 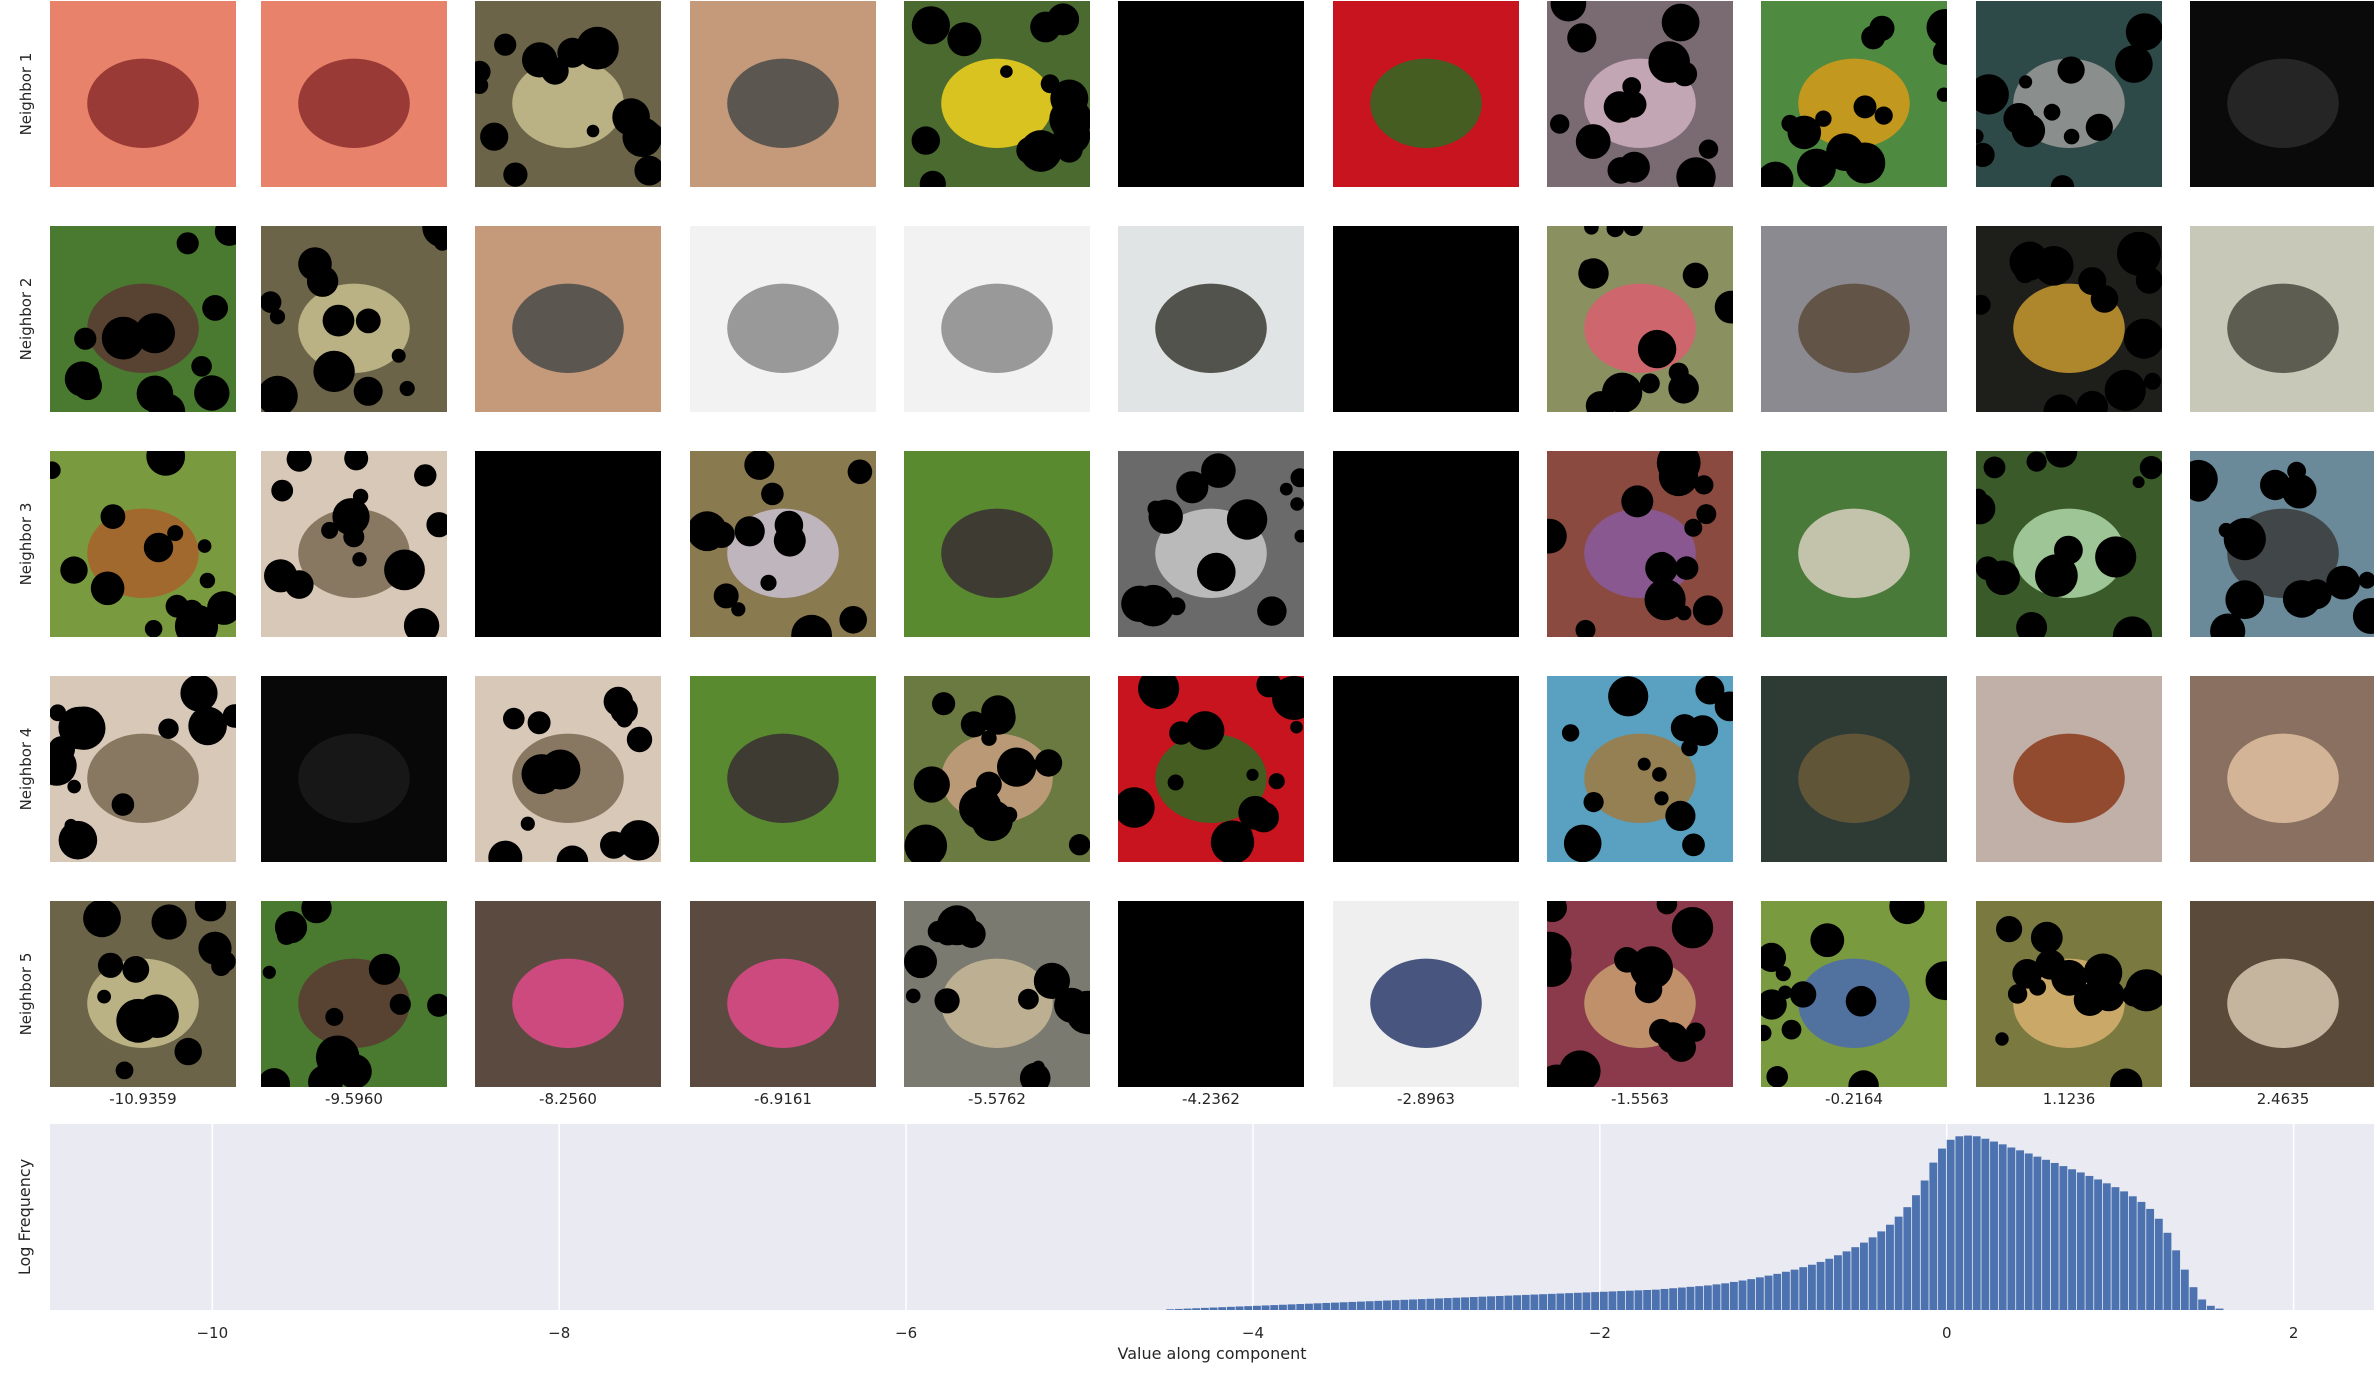 I want to click on x-tick-label: 2, so click(x=2294, y=1333).